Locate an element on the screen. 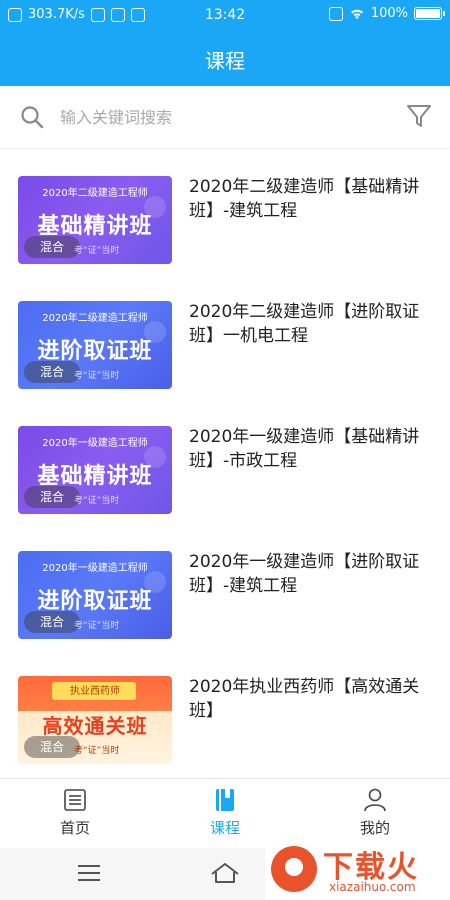 The height and width of the screenshot is (900, 450). book-icon is located at coordinates (225, 800).